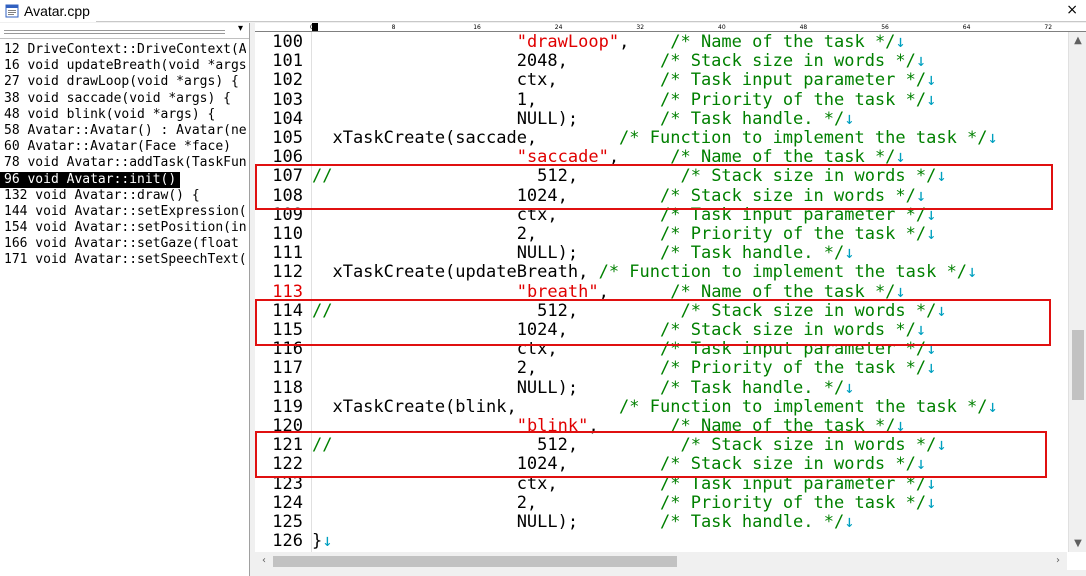 This screenshot has height=576, width=1086. What do you see at coordinates (123, 131) in the screenshot?
I see `function-list-item: 58 Avatar::Avatar() : Avatar(new F` at bounding box center [123, 131].